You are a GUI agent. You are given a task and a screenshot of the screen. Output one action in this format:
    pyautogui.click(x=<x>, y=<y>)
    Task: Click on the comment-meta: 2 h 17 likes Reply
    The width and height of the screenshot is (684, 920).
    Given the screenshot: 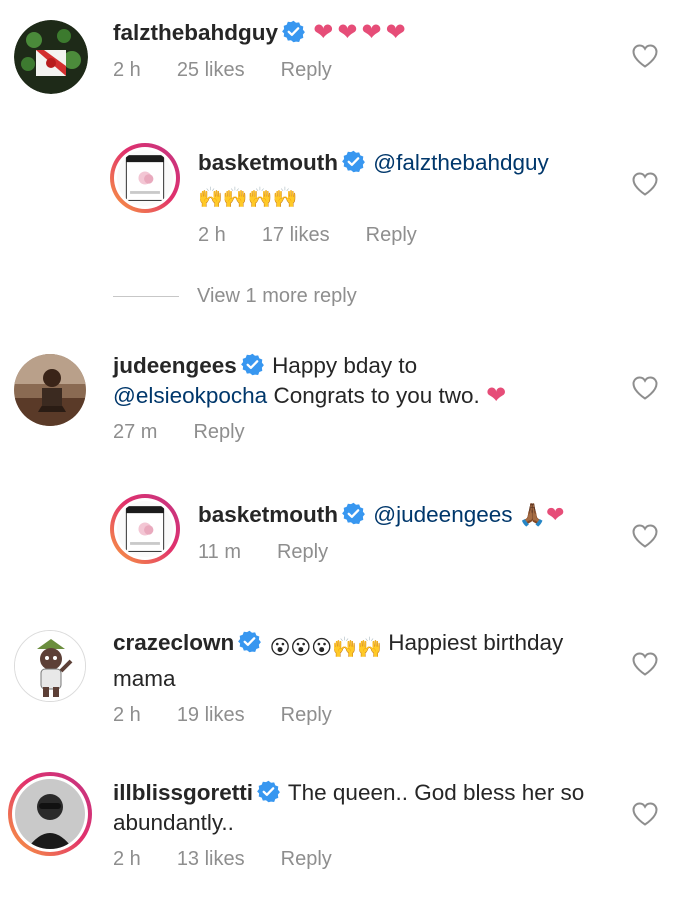 What is the action you would take?
    pyautogui.click(x=408, y=235)
    